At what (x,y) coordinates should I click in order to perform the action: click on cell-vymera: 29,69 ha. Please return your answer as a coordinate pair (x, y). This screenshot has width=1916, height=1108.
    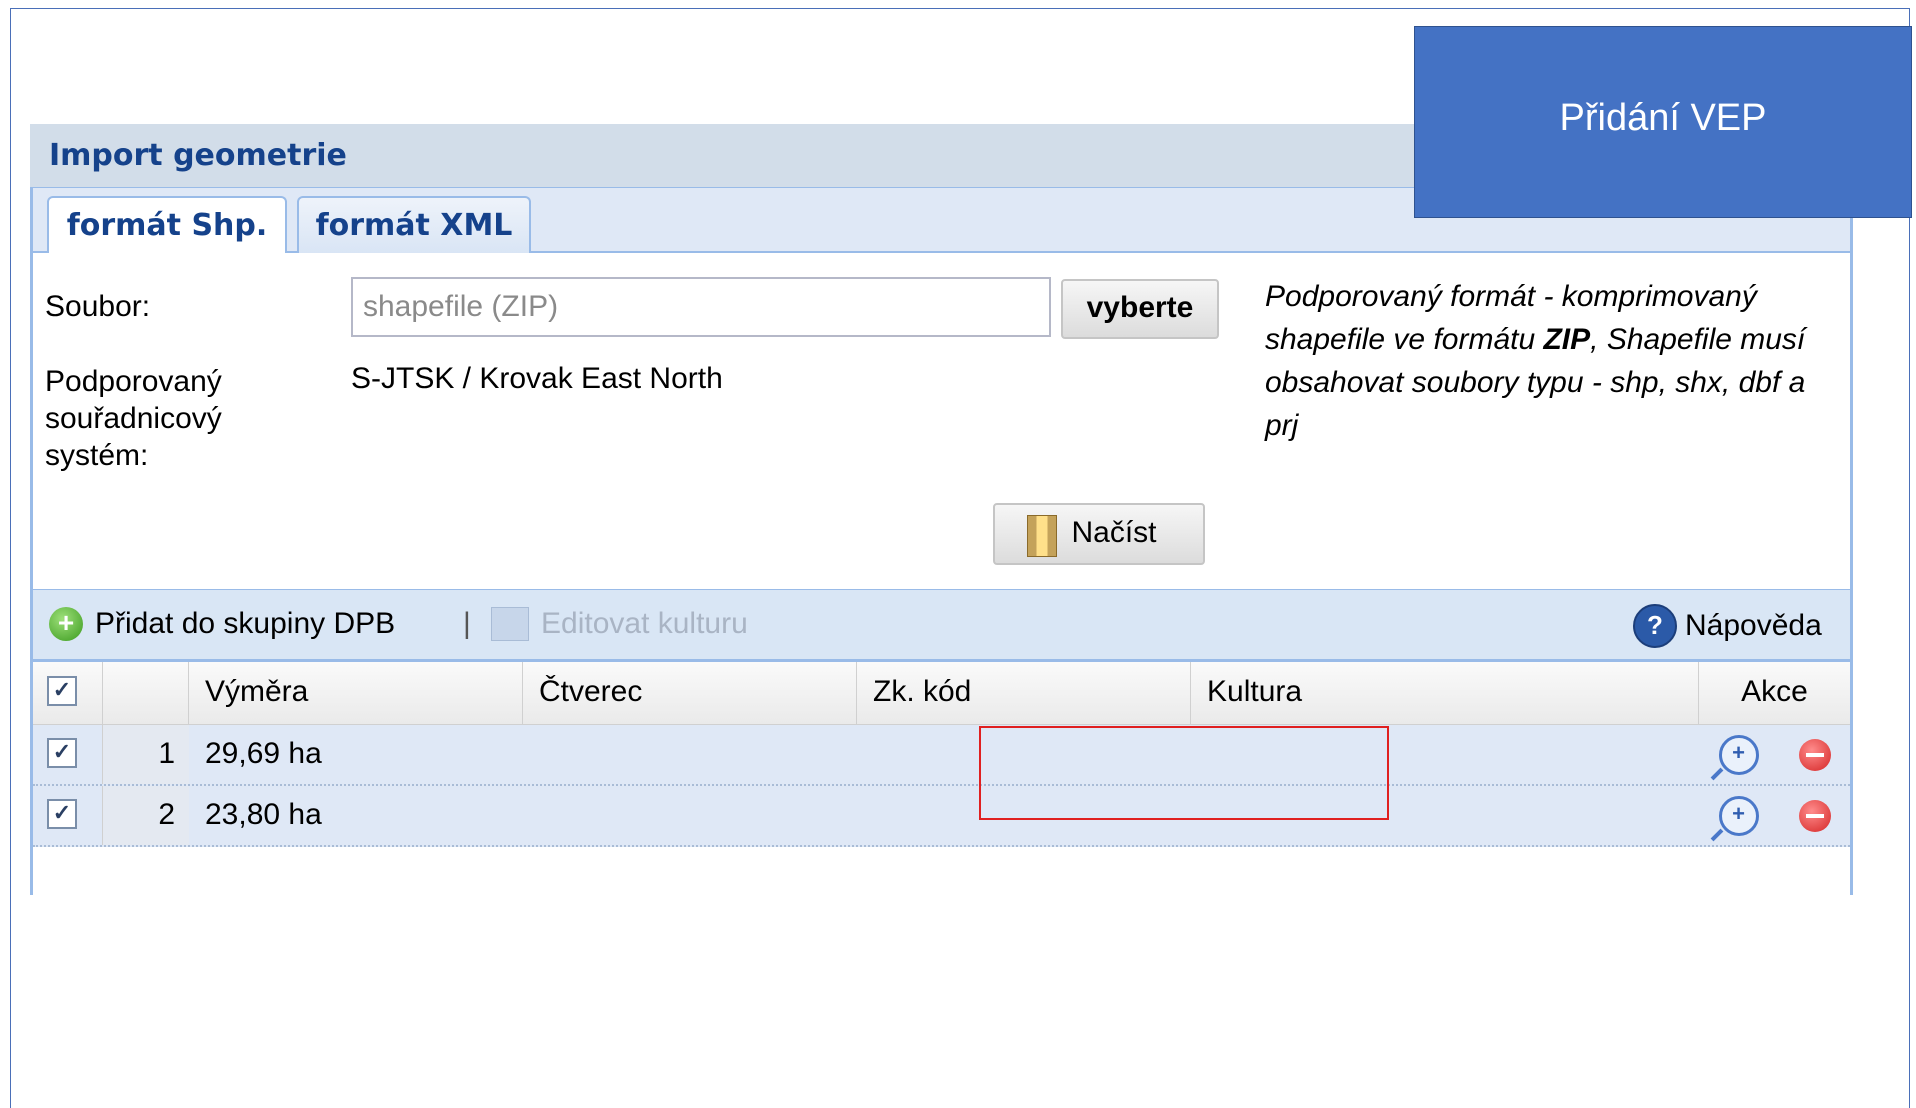
    Looking at the image, I should click on (263, 753).